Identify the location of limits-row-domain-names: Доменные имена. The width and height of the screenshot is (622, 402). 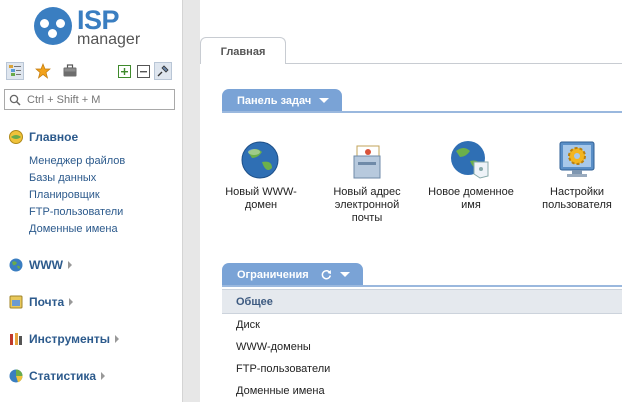
(280, 391).